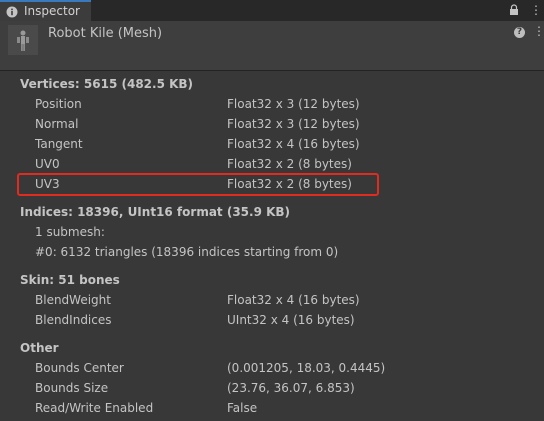 The height and width of the screenshot is (421, 544). I want to click on blendindices-label: BlendIndices, so click(73, 320).